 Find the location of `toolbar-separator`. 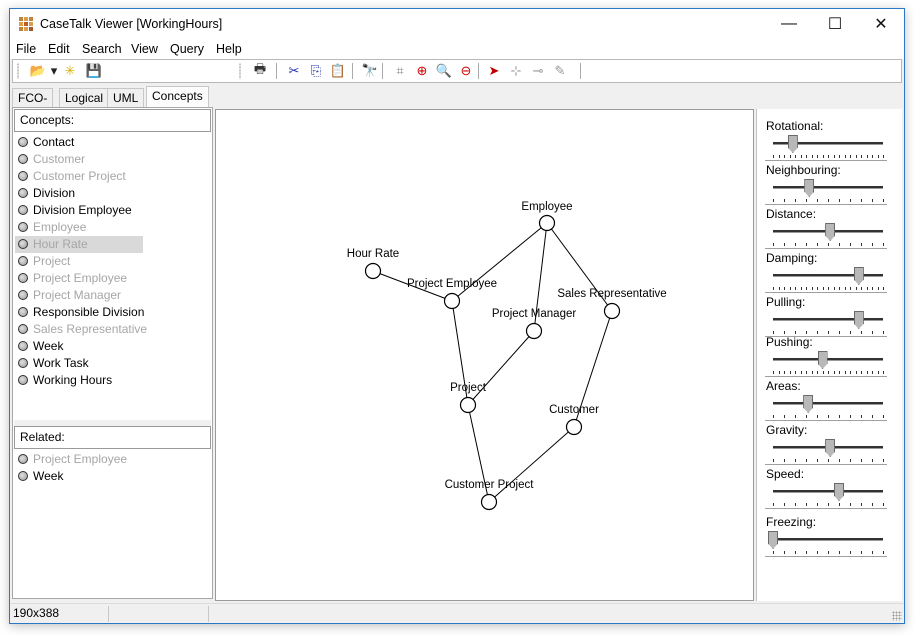

toolbar-separator is located at coordinates (352, 71).